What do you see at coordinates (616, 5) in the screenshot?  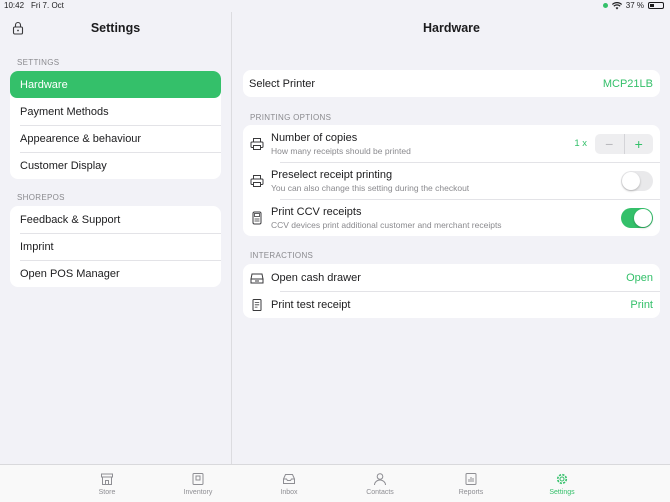 I see `wifi-icon` at bounding box center [616, 5].